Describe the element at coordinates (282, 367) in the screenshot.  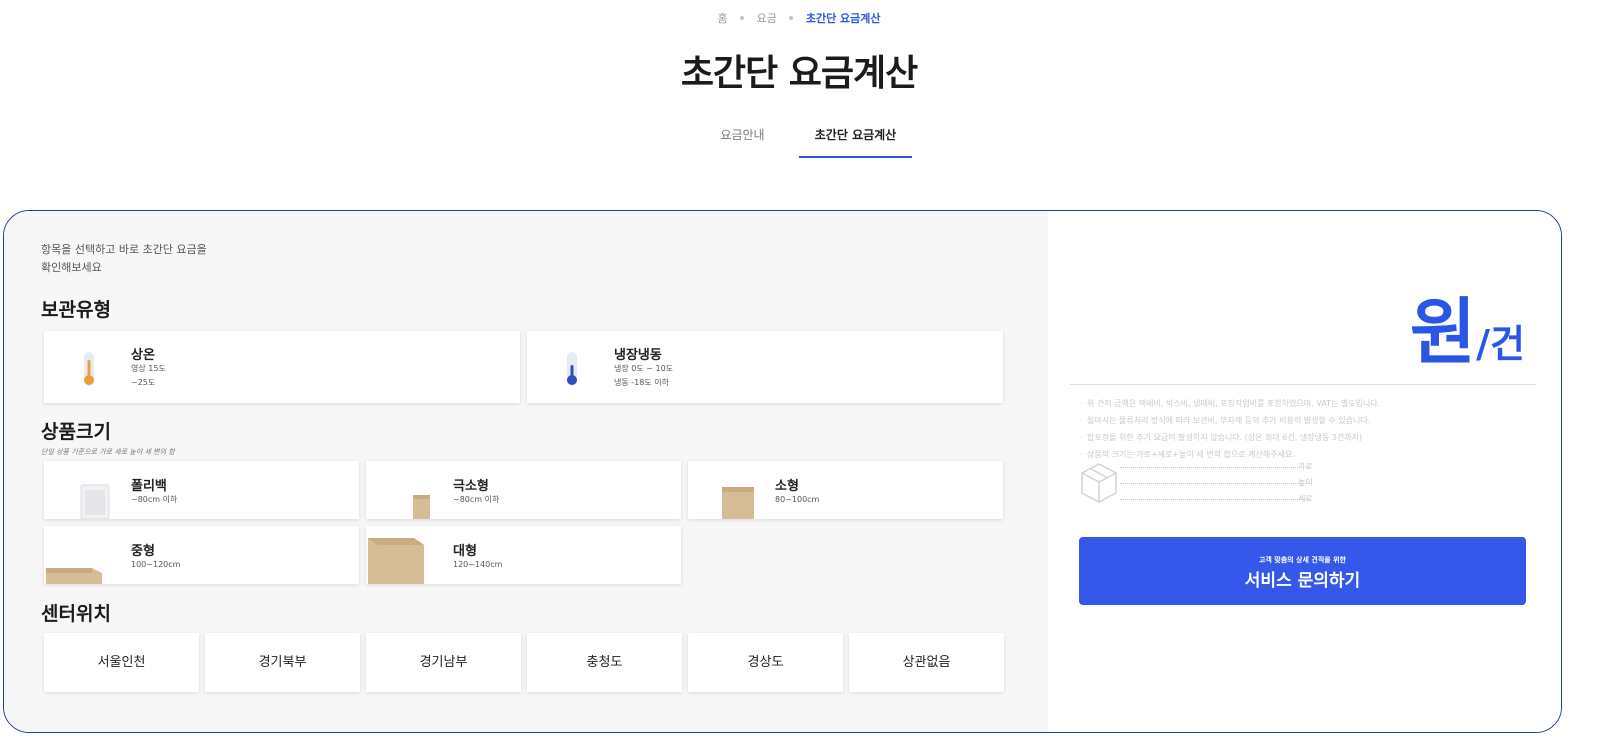
I see `storage-option-room-temp: 상온 영상 15도 ~25도` at that location.